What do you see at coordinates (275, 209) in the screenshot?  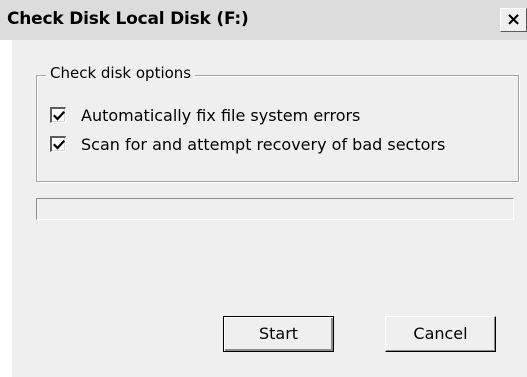 I see `progress-bar` at bounding box center [275, 209].